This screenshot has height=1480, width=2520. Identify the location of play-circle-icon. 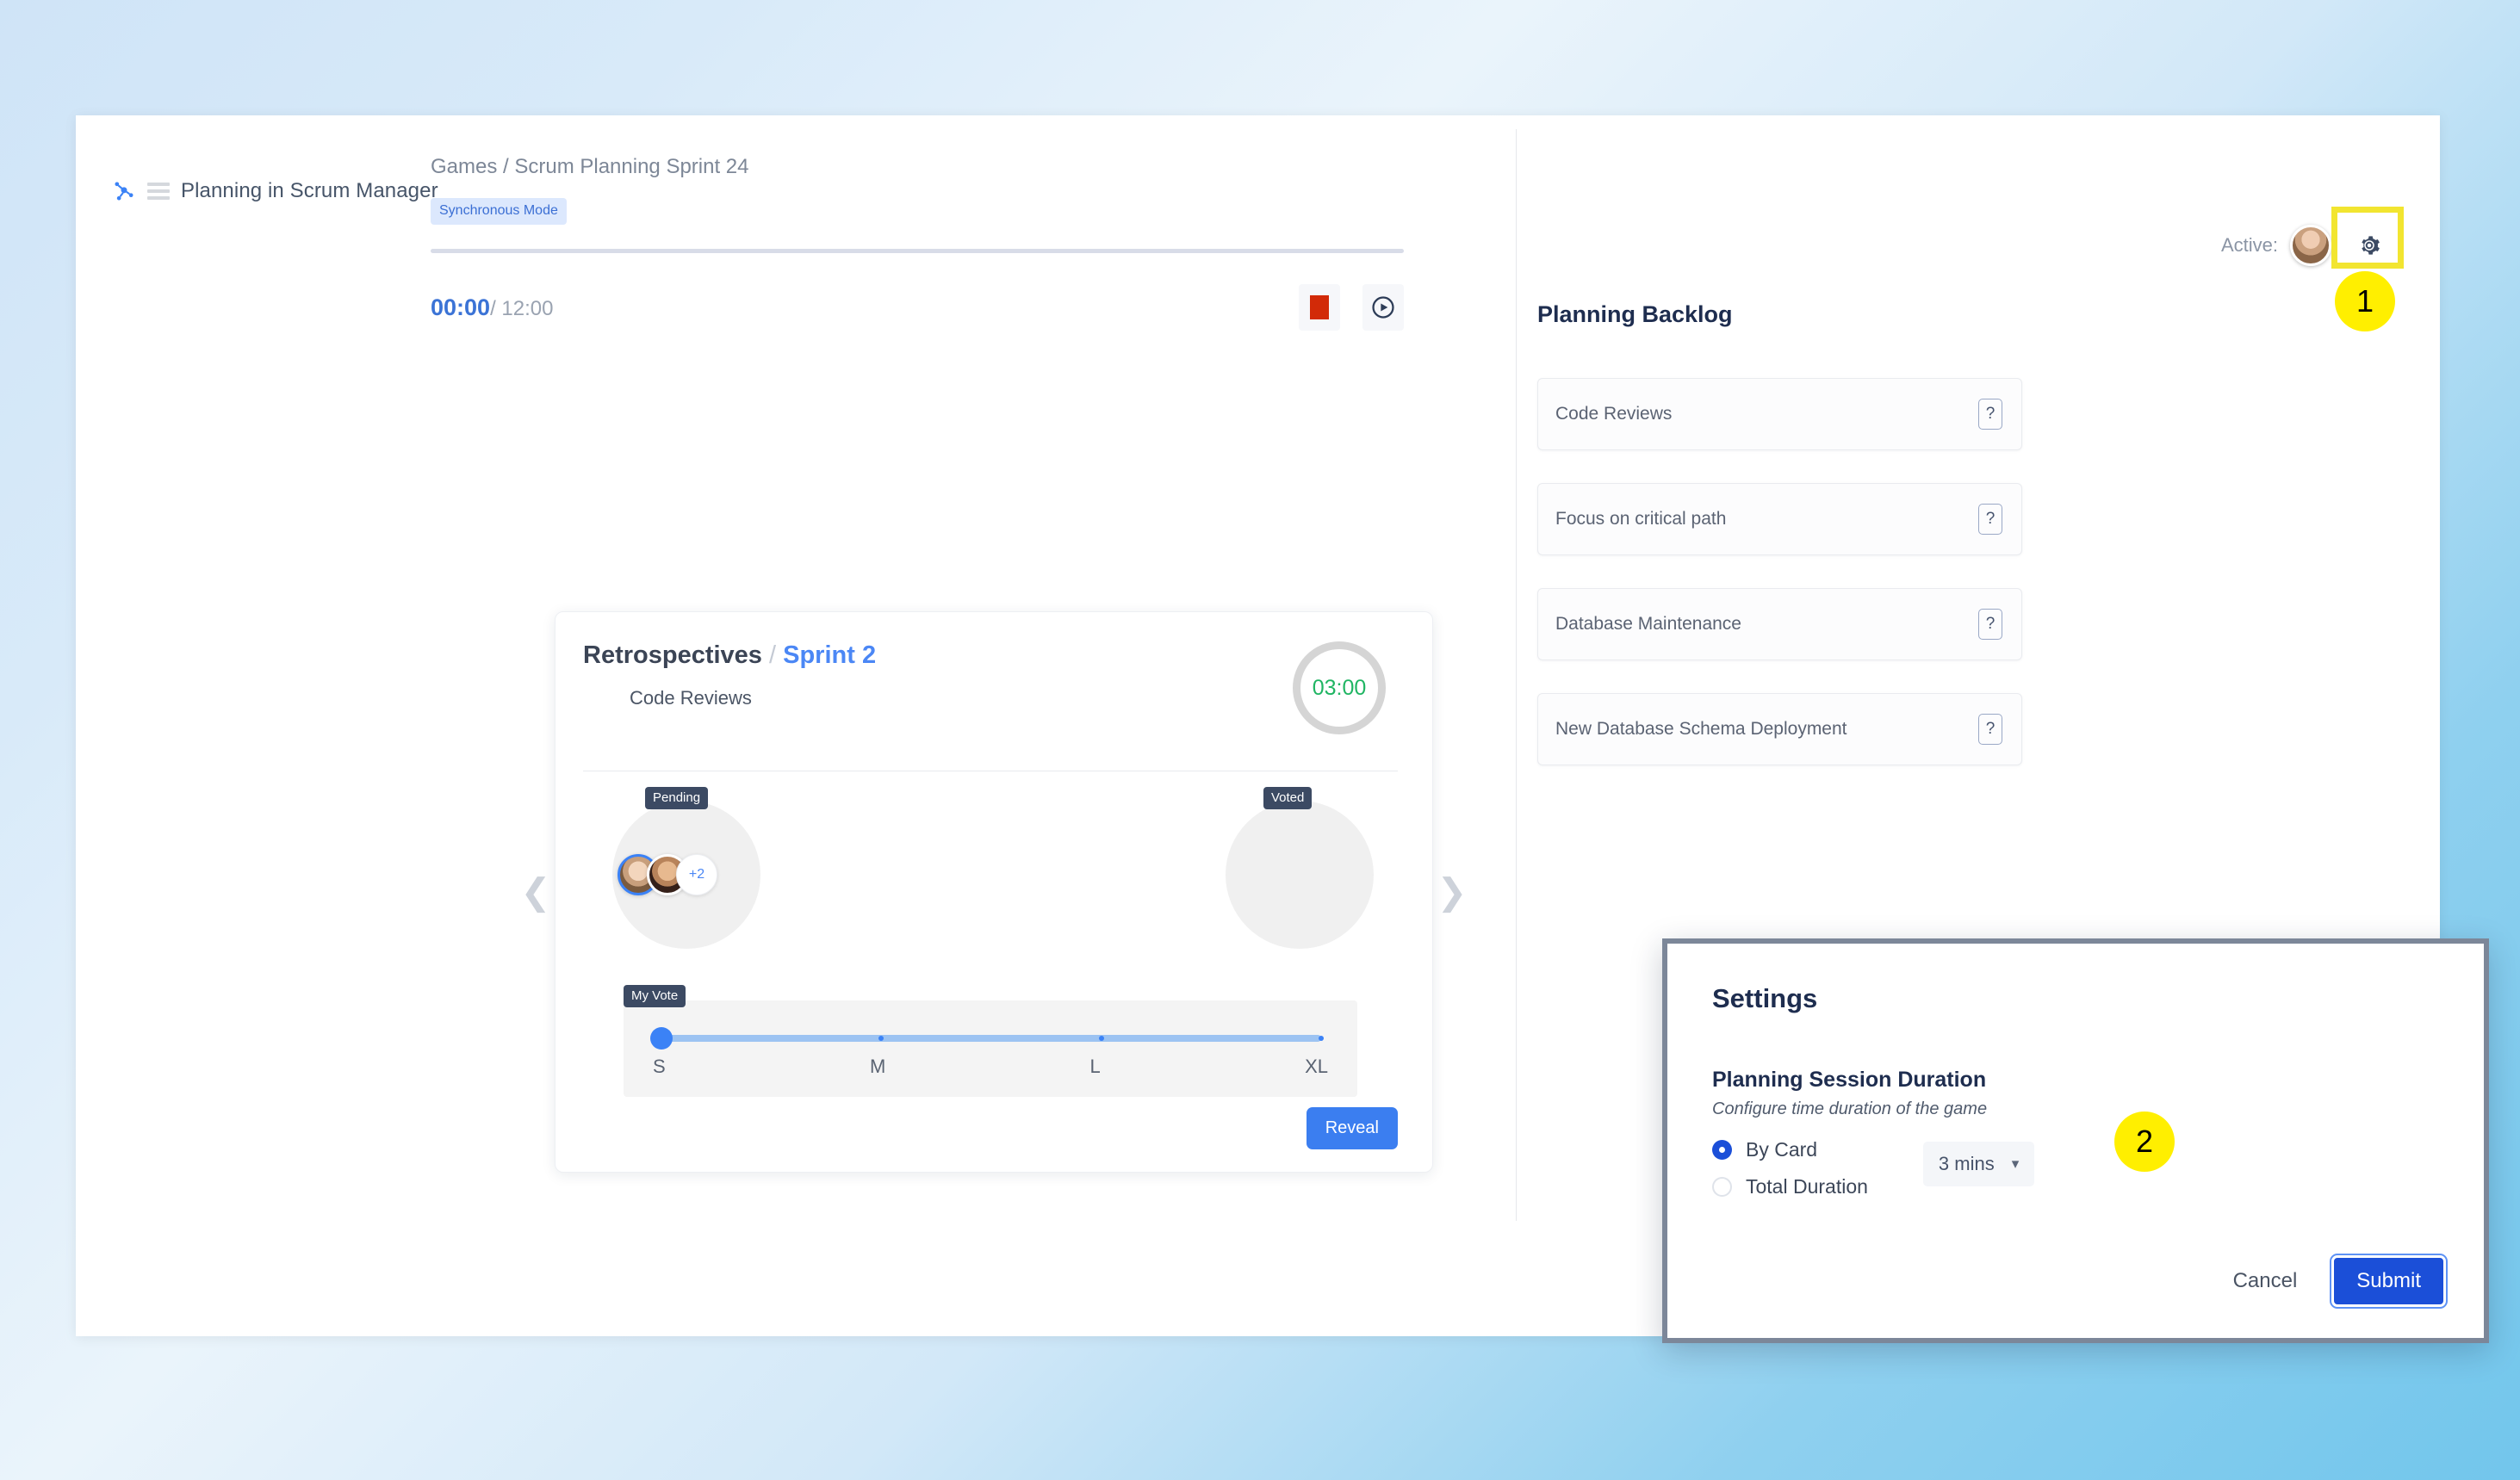
(1383, 307).